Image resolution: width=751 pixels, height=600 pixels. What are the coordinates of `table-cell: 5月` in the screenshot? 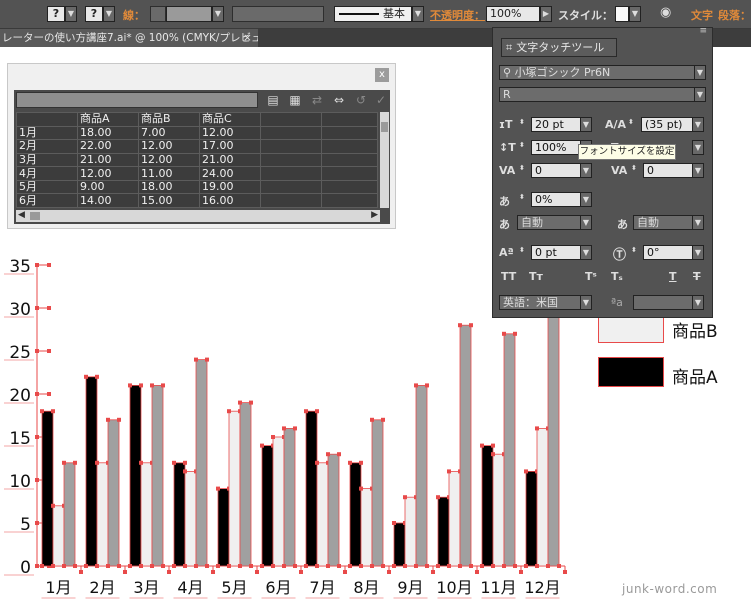 It's located at (47, 187).